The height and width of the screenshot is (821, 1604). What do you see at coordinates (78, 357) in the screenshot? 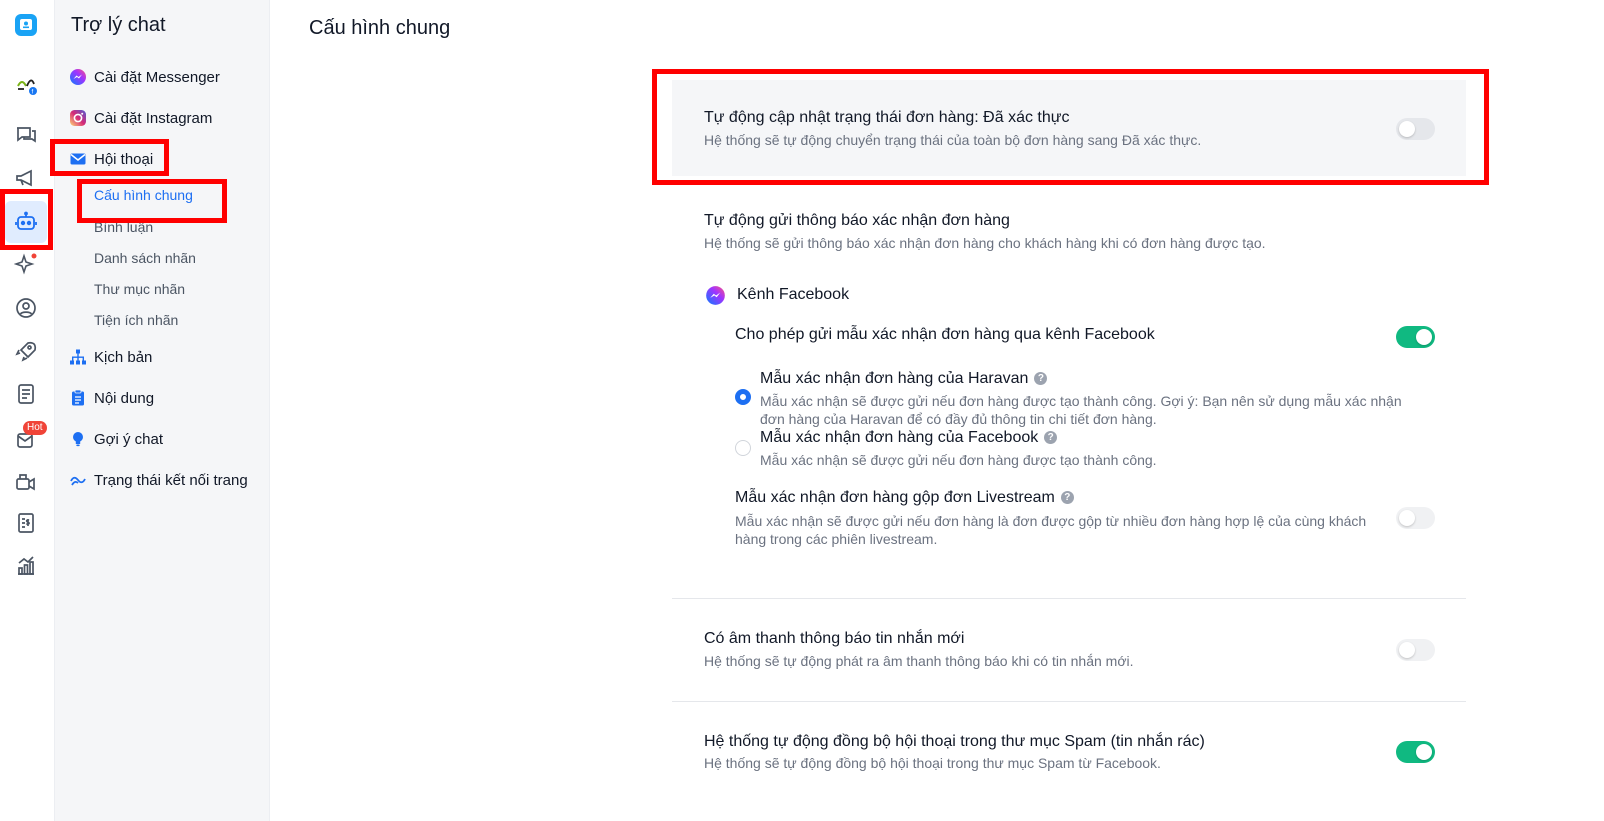
I see `sitemap-icon` at bounding box center [78, 357].